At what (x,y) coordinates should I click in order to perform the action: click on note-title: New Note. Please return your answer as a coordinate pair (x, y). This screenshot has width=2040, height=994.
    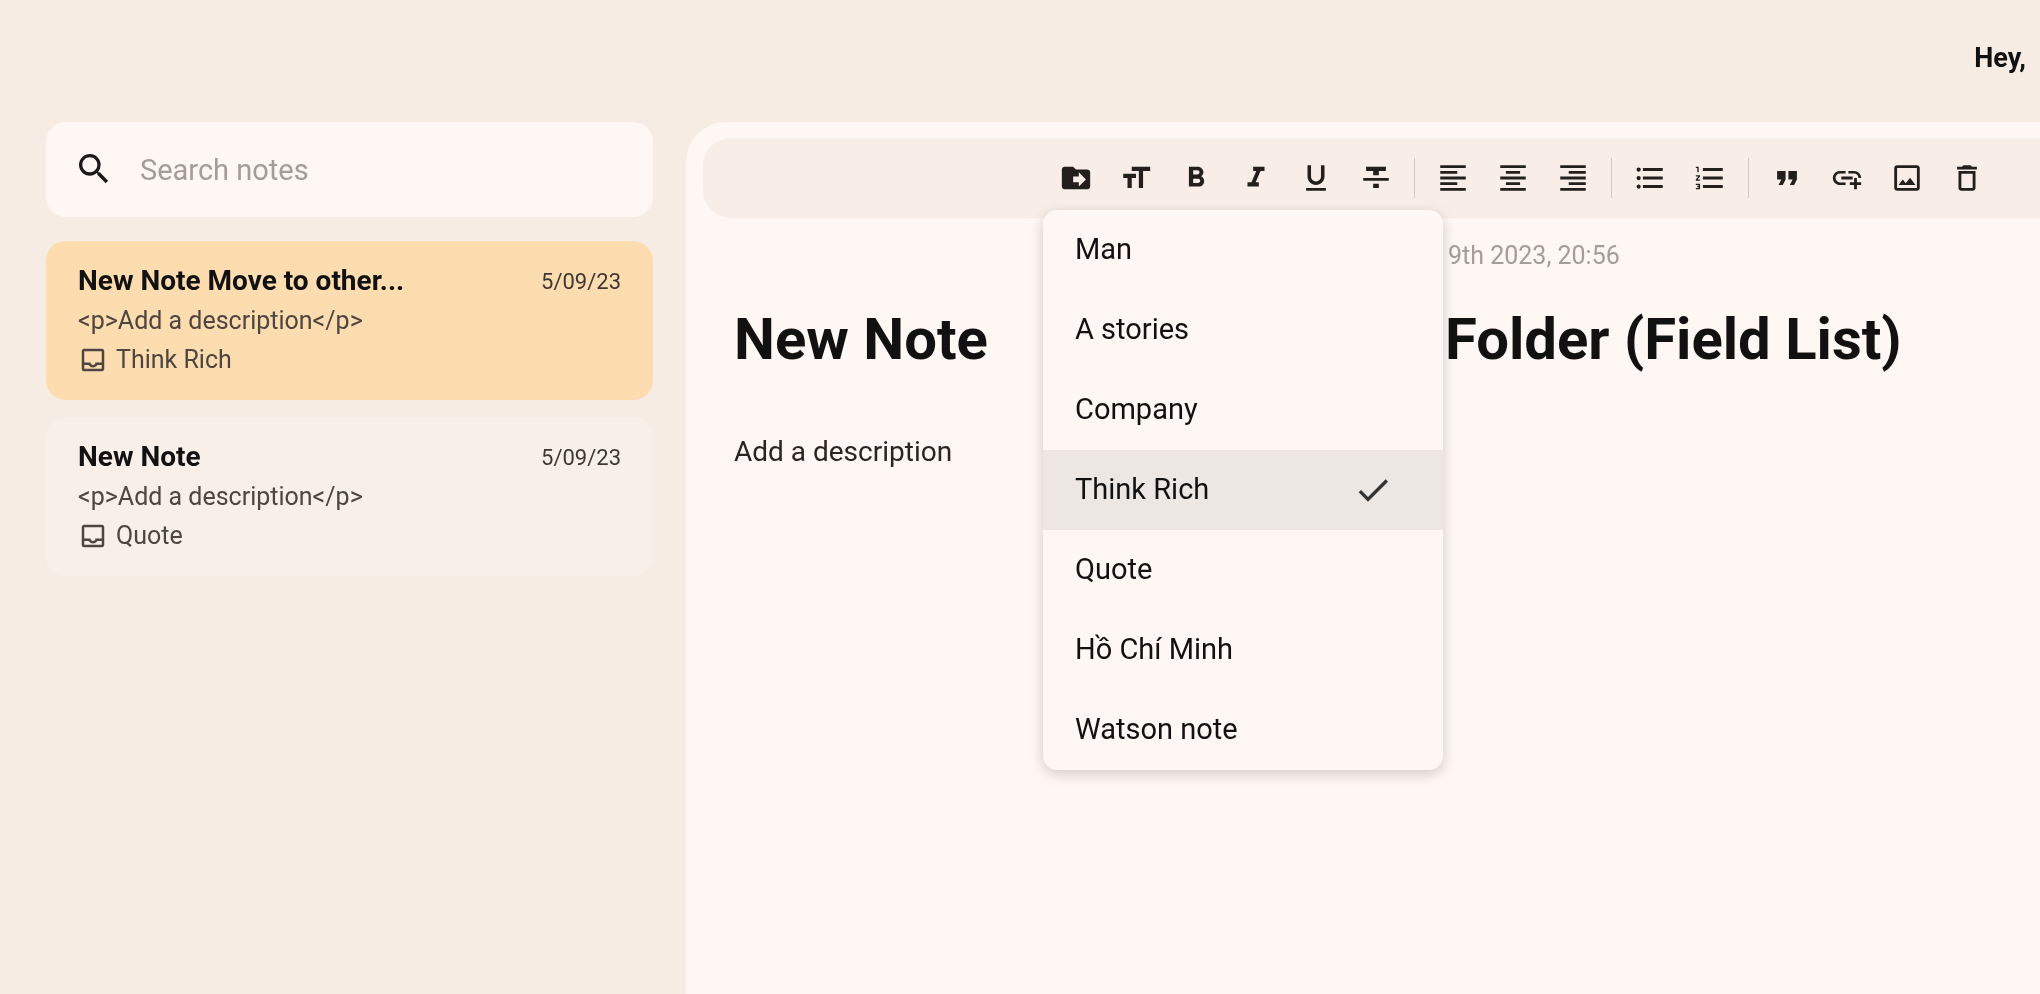
    Looking at the image, I should click on (139, 457).